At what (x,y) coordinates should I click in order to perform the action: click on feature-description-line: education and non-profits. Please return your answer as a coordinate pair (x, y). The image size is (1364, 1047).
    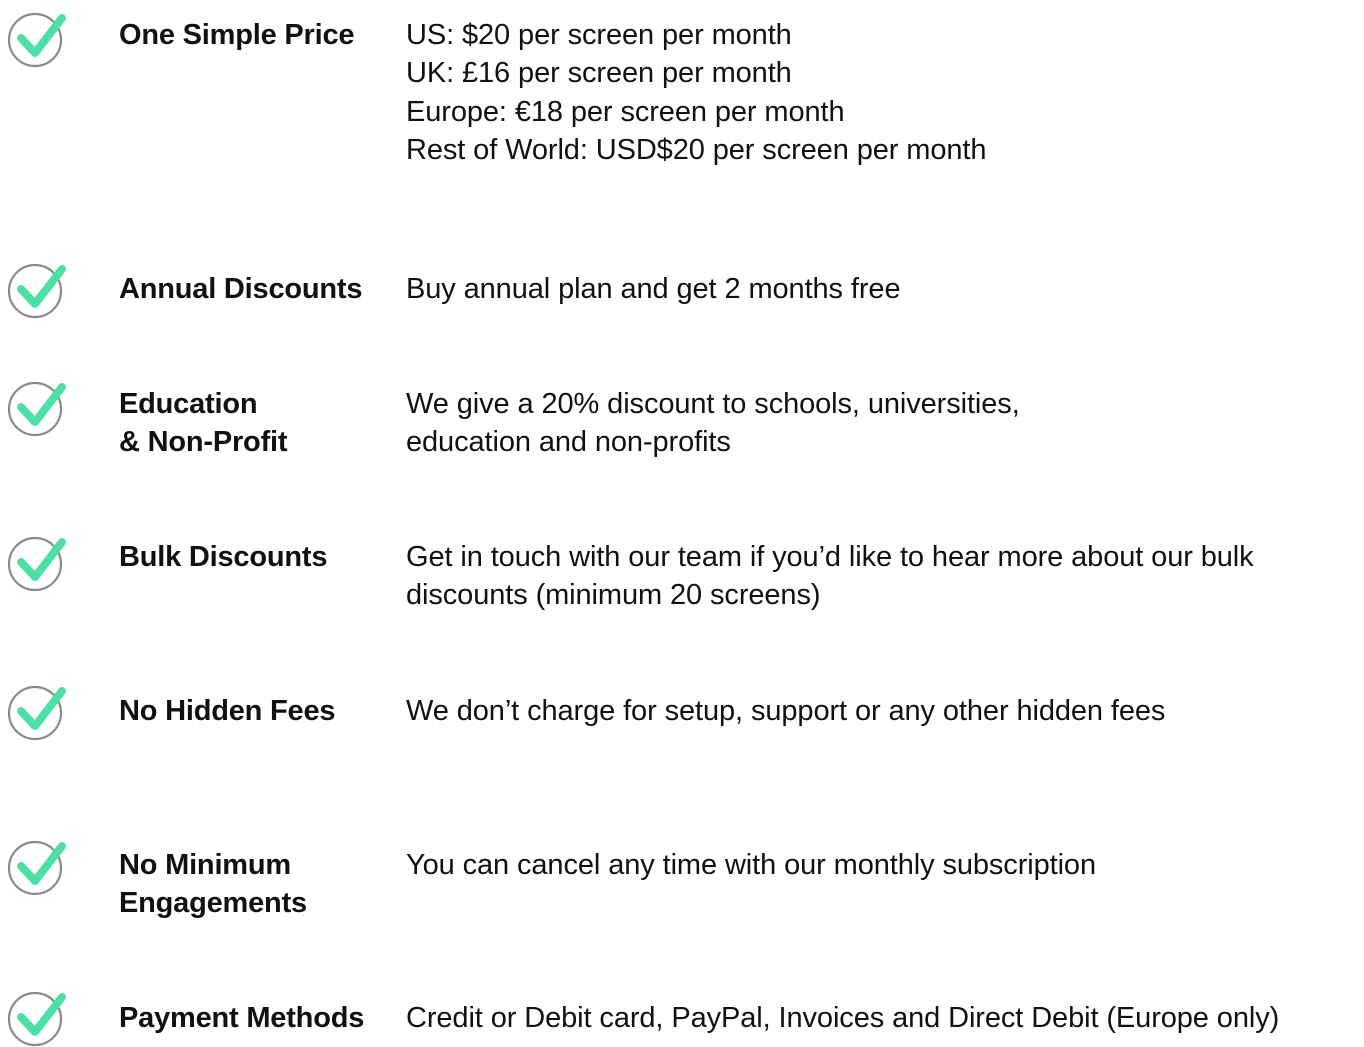
    Looking at the image, I should click on (568, 442).